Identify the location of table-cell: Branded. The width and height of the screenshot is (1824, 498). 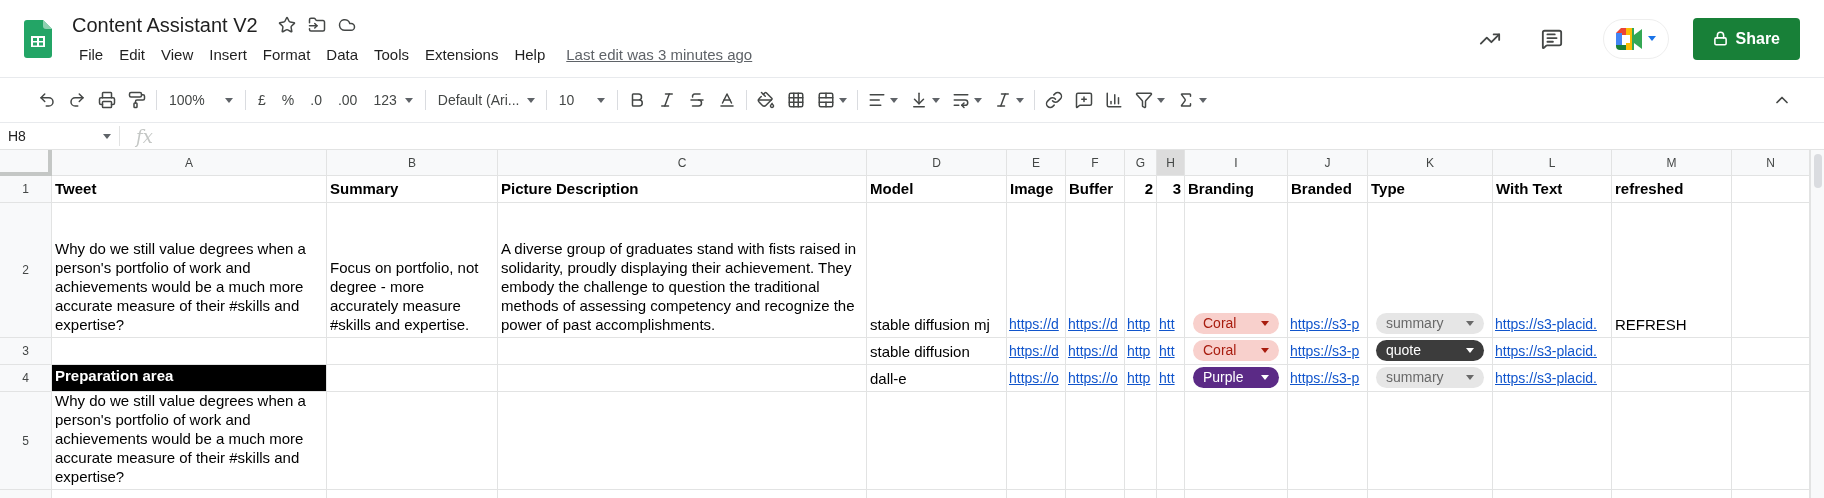
(1328, 189).